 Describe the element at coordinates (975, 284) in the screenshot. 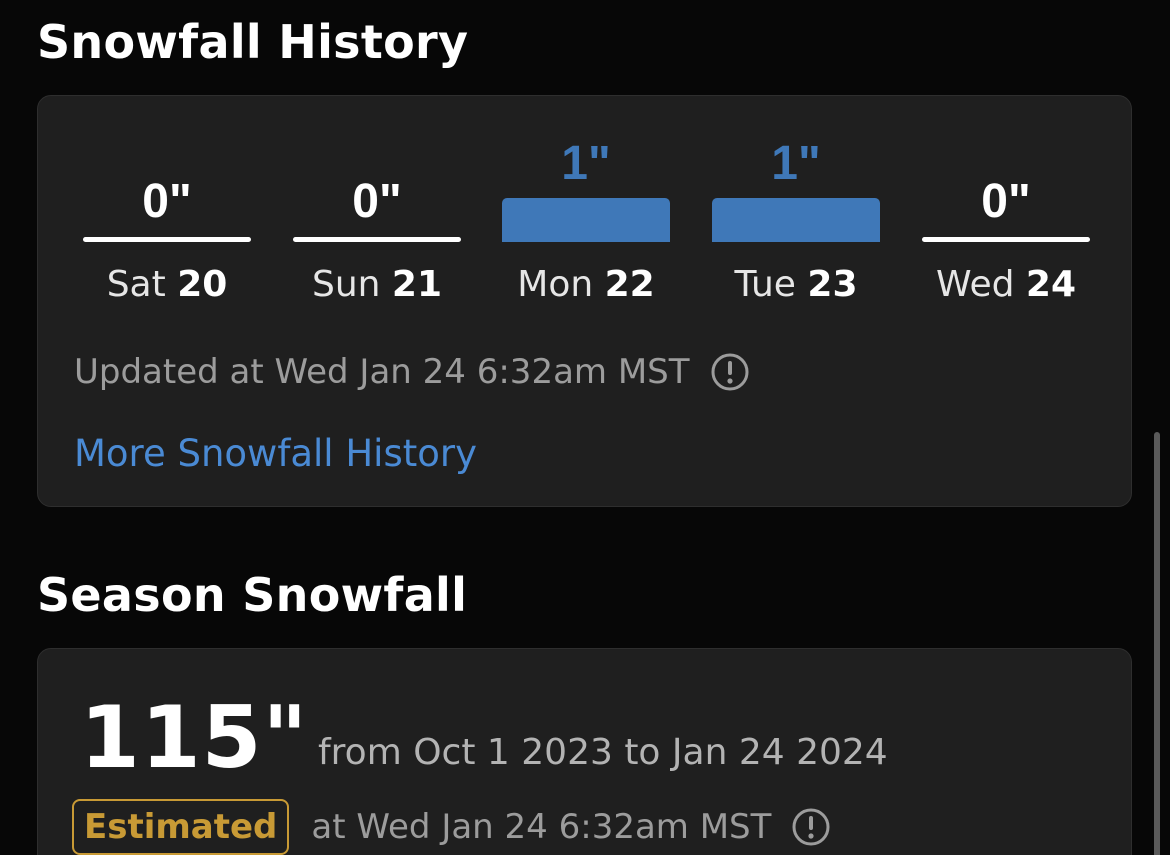

I see `day-name: Wed` at that location.